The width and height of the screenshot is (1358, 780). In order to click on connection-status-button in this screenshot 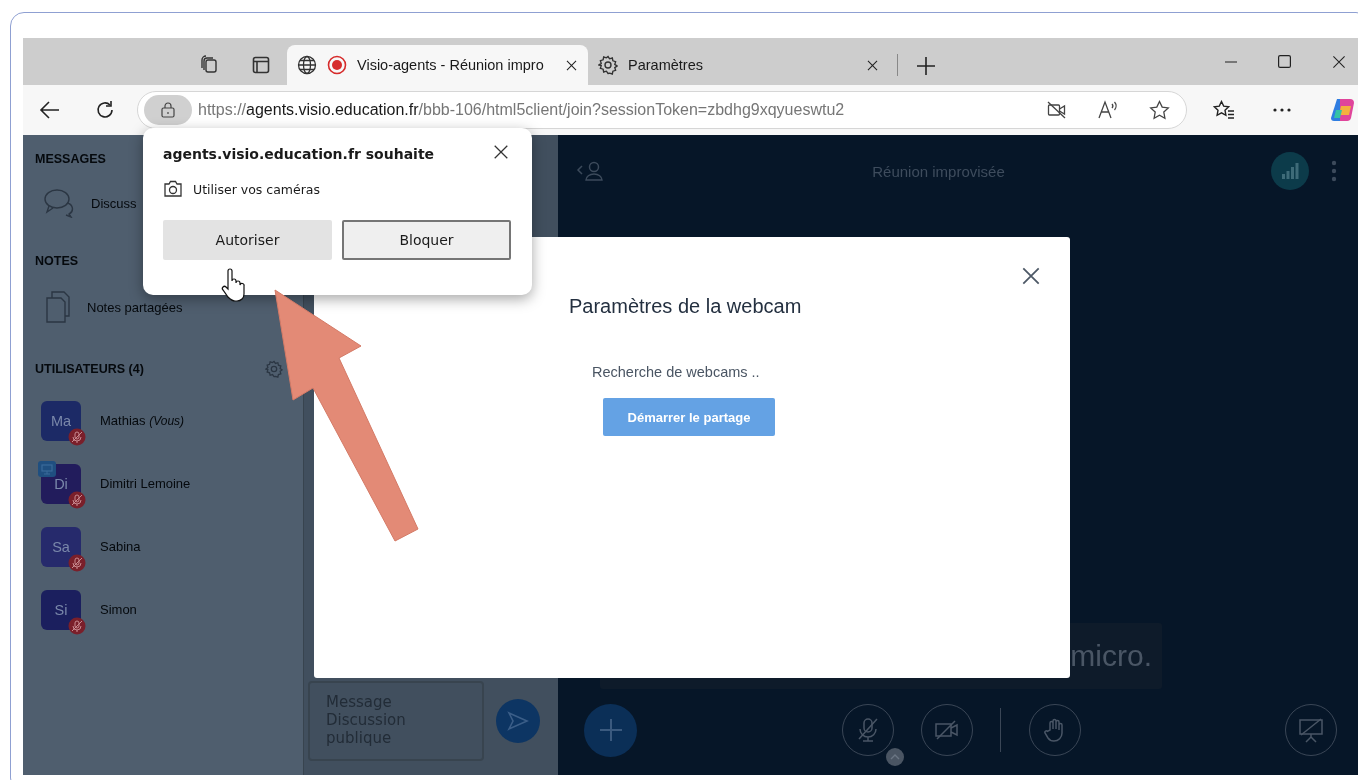, I will do `click(1290, 171)`.